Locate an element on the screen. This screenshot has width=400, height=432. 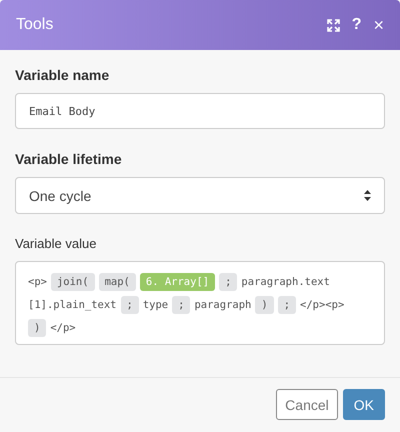
select-field: One cycle is located at coordinates (200, 195).